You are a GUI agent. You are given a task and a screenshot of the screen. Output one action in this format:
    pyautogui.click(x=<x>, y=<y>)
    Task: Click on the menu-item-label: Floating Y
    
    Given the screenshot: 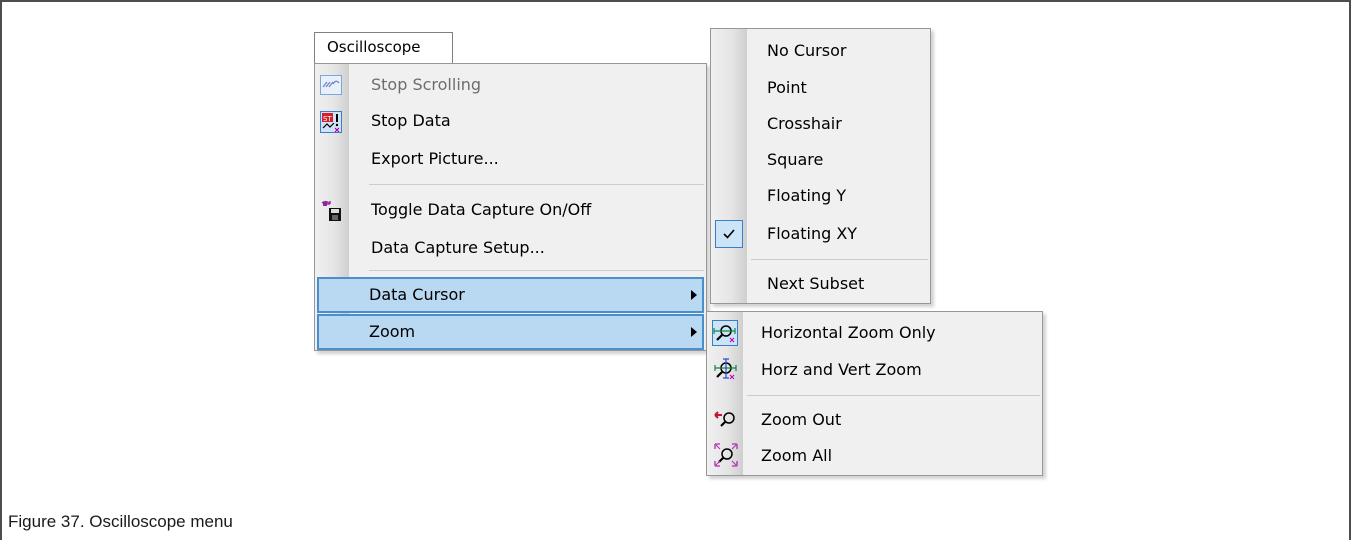 What is the action you would take?
    pyautogui.click(x=807, y=195)
    